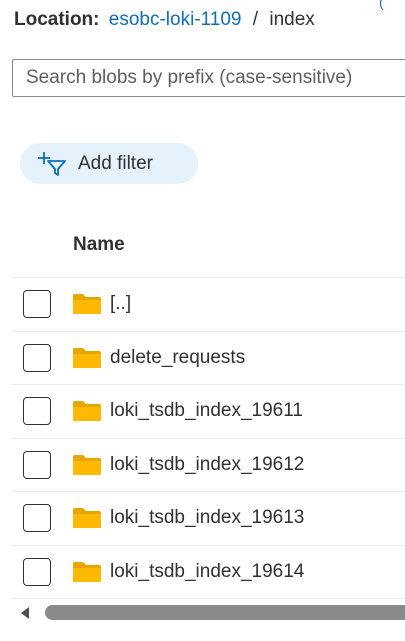  What do you see at coordinates (99, 245) in the screenshot?
I see `column-header-name: Name` at bounding box center [99, 245].